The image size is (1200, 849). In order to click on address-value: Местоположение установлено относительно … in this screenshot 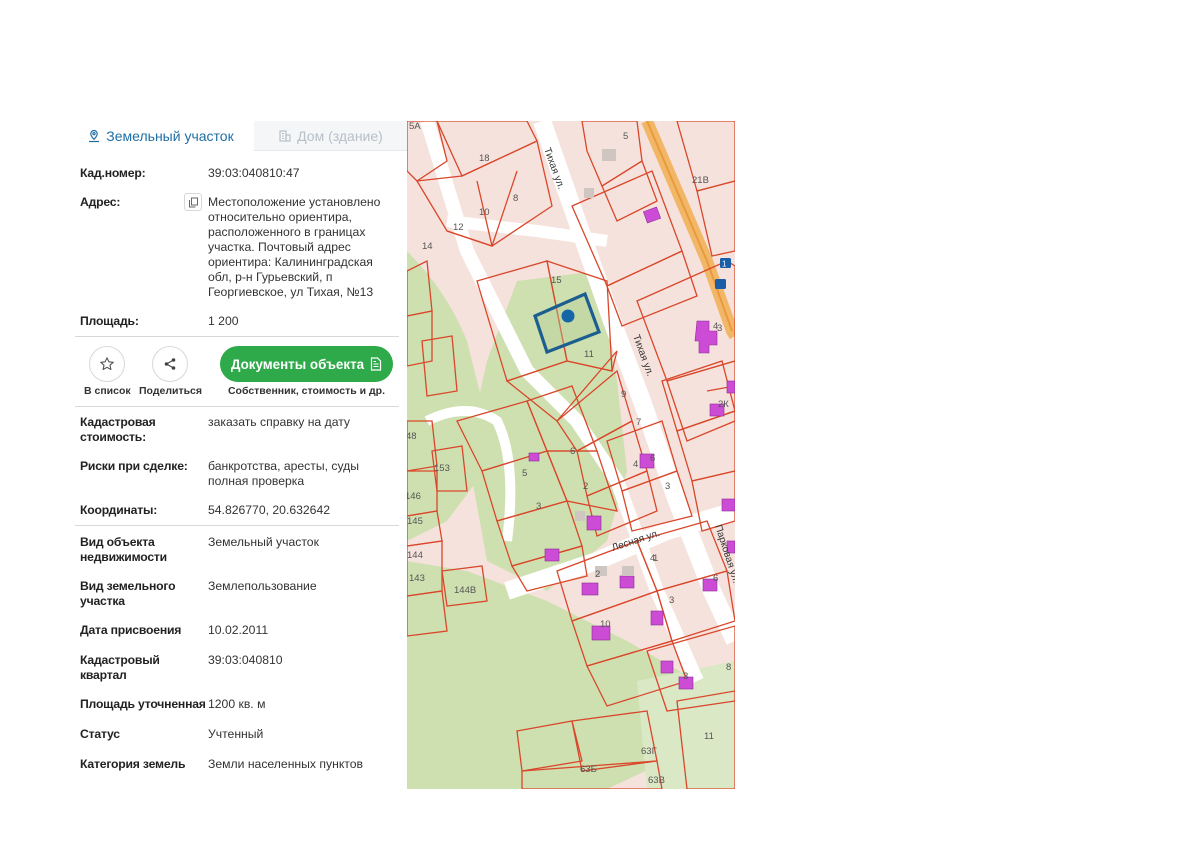, I will do `click(294, 247)`.